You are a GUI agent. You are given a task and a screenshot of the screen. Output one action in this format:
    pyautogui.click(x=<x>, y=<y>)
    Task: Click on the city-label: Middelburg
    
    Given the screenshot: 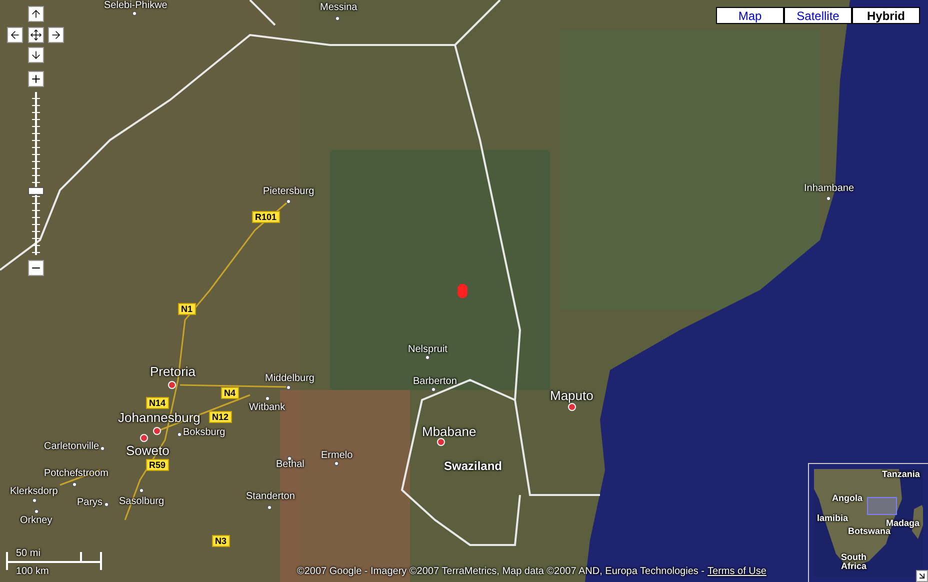 What is the action you would take?
    pyautogui.click(x=289, y=379)
    